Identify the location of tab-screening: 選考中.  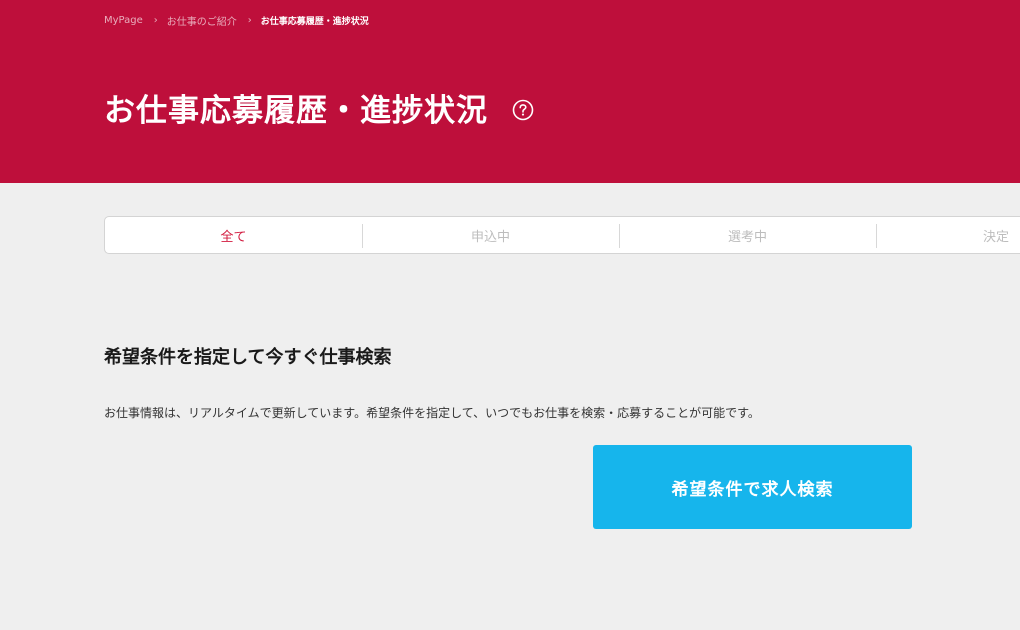
(747, 235).